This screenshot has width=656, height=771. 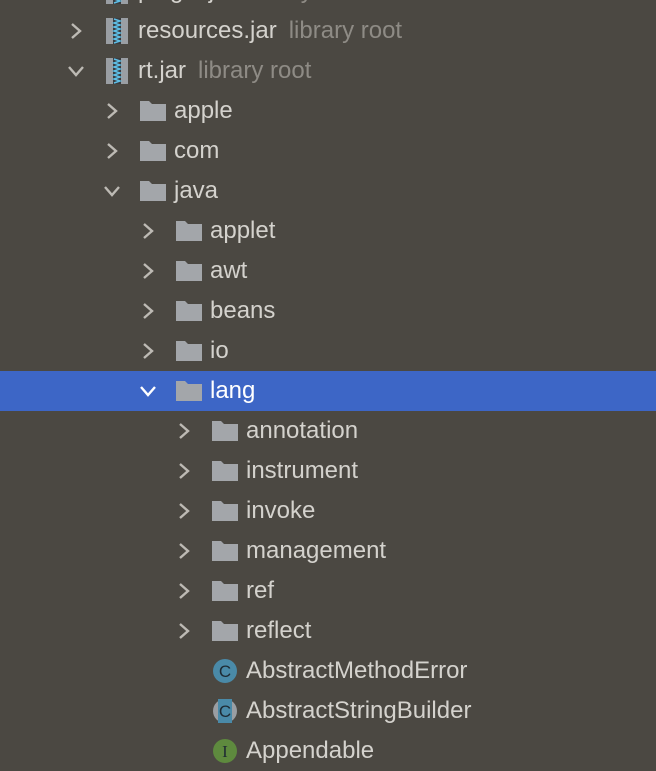 What do you see at coordinates (310, 750) in the screenshot?
I see `tree-item-label: Appendable` at bounding box center [310, 750].